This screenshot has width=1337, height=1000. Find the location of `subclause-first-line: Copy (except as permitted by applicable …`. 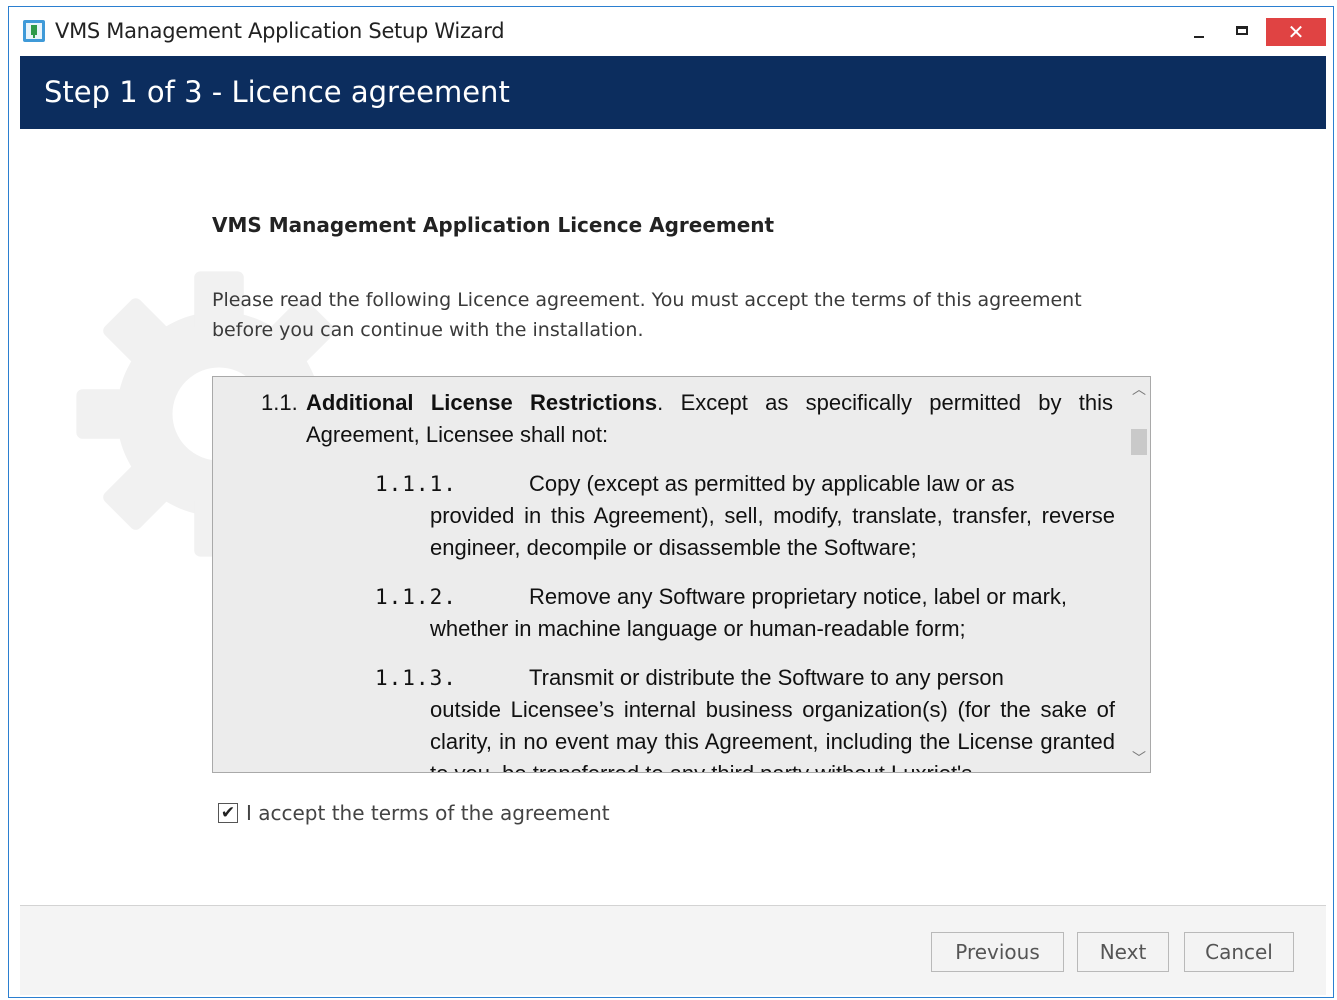

subclause-first-line: Copy (except as permitted by applicable … is located at coordinates (772, 483).